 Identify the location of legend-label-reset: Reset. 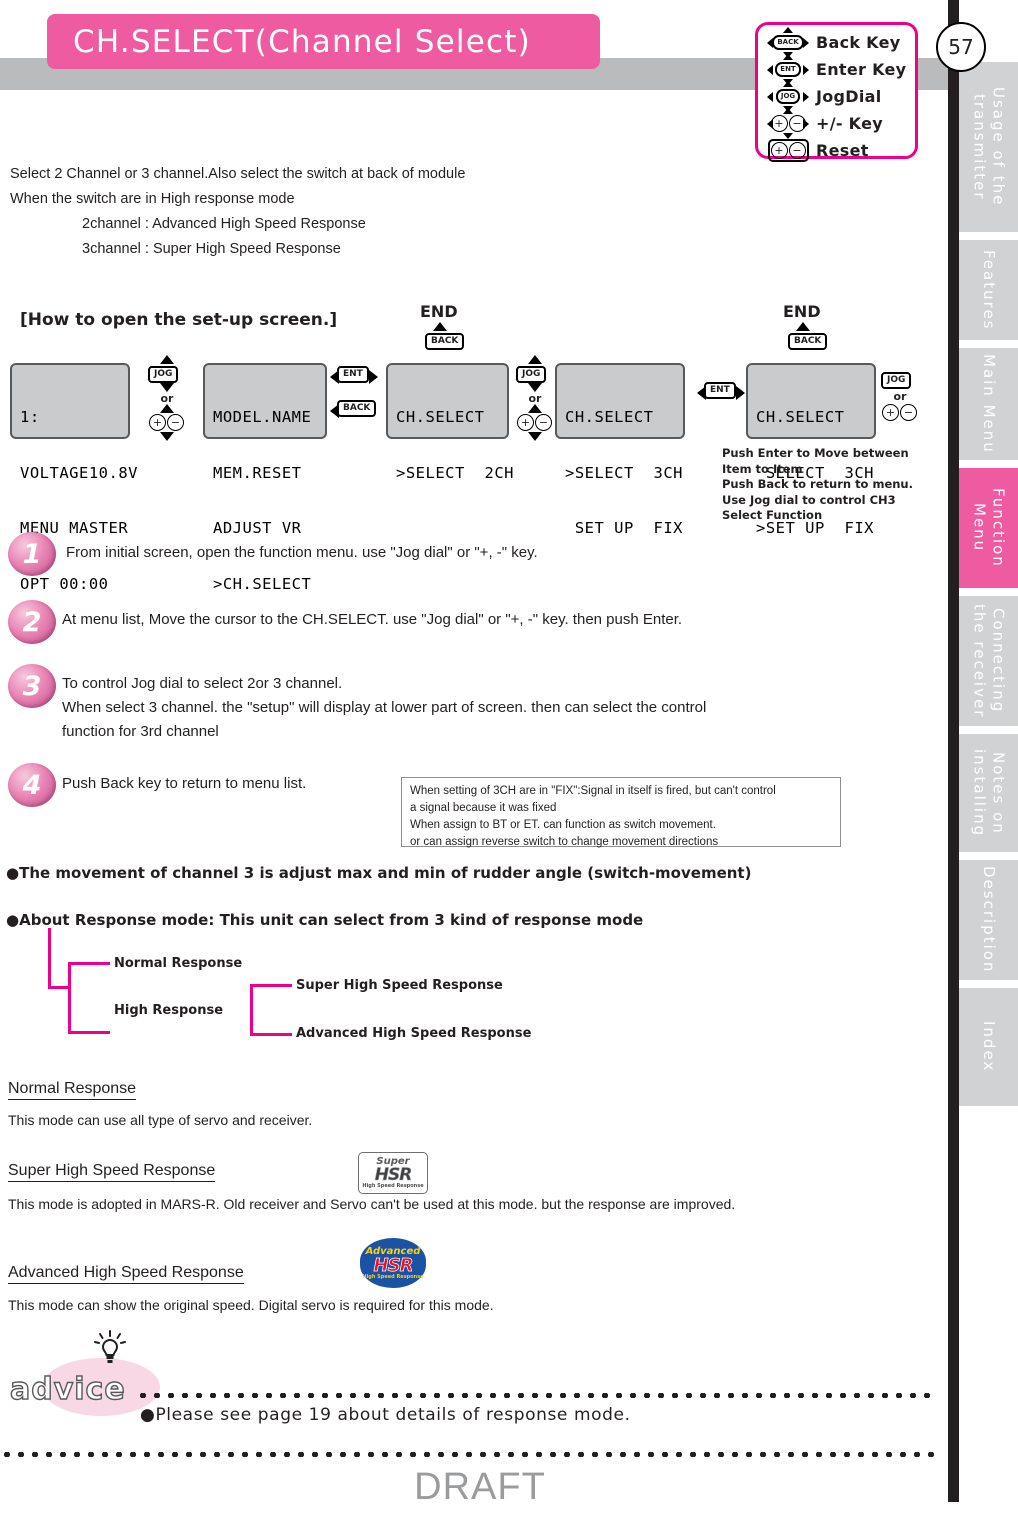
(842, 150).